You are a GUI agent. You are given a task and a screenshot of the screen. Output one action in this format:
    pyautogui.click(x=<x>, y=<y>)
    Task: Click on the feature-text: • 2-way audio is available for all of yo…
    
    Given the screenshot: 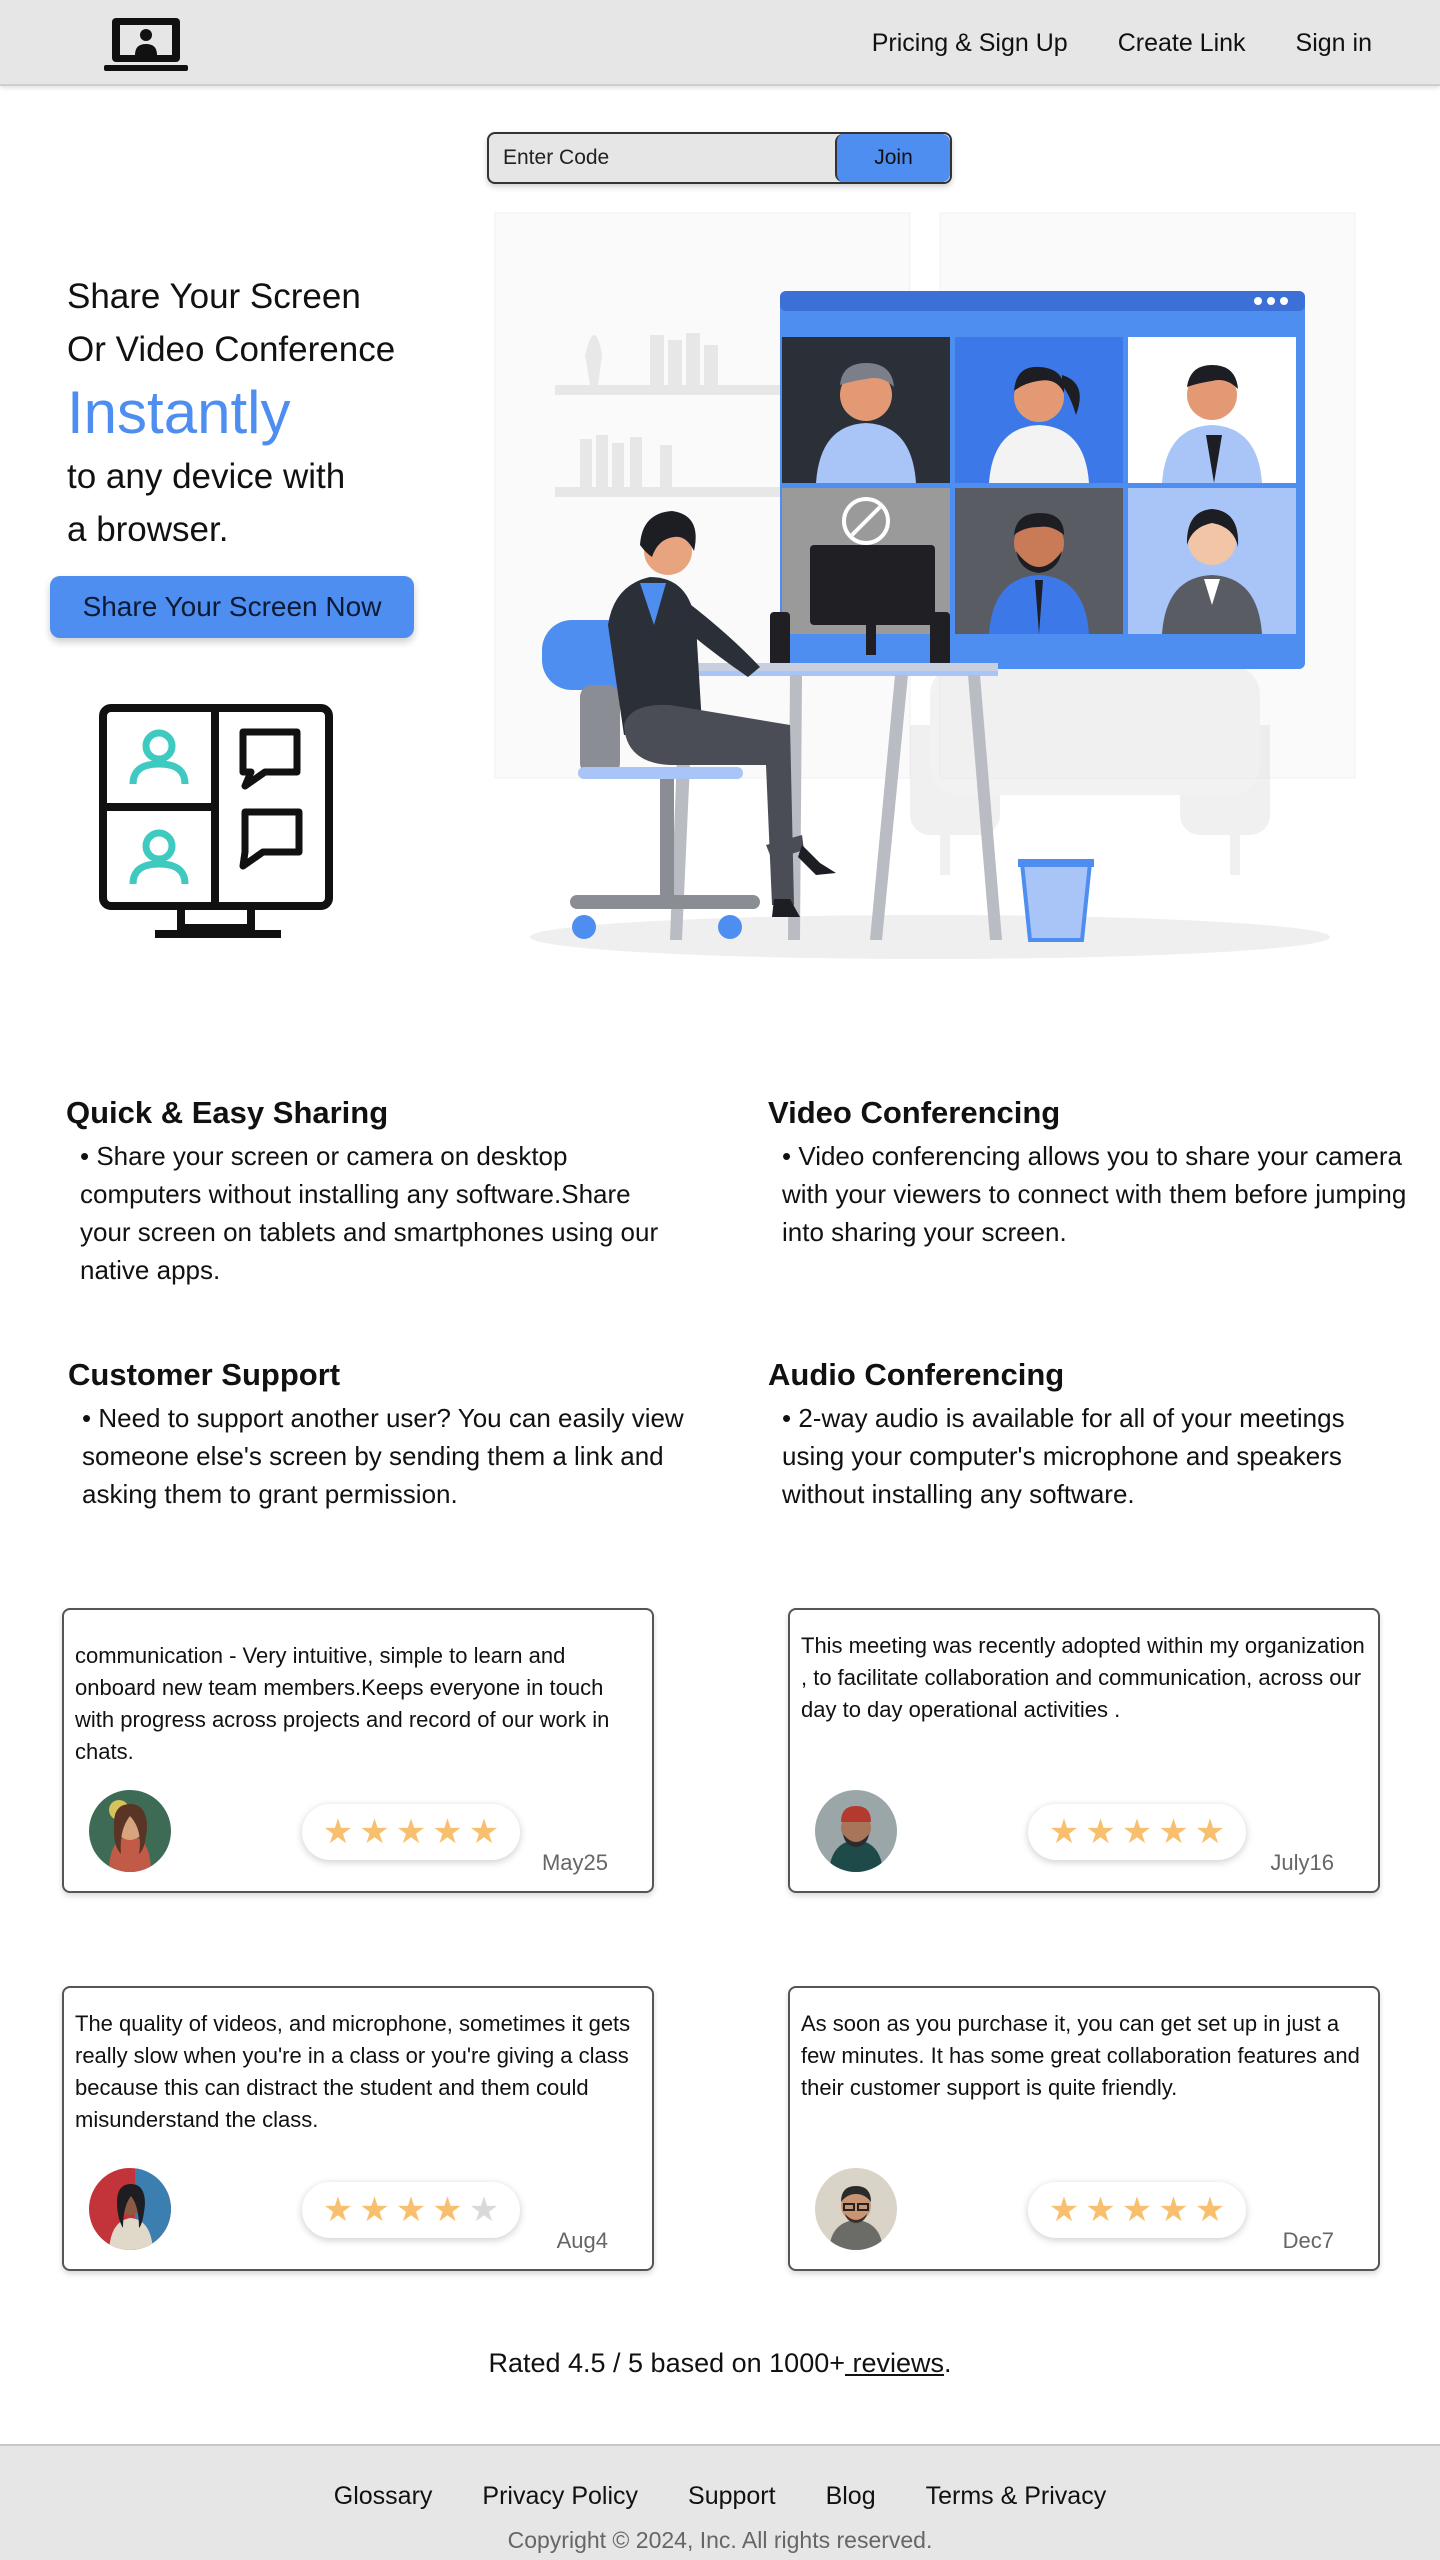 What is the action you would take?
    pyautogui.click(x=1063, y=1456)
    